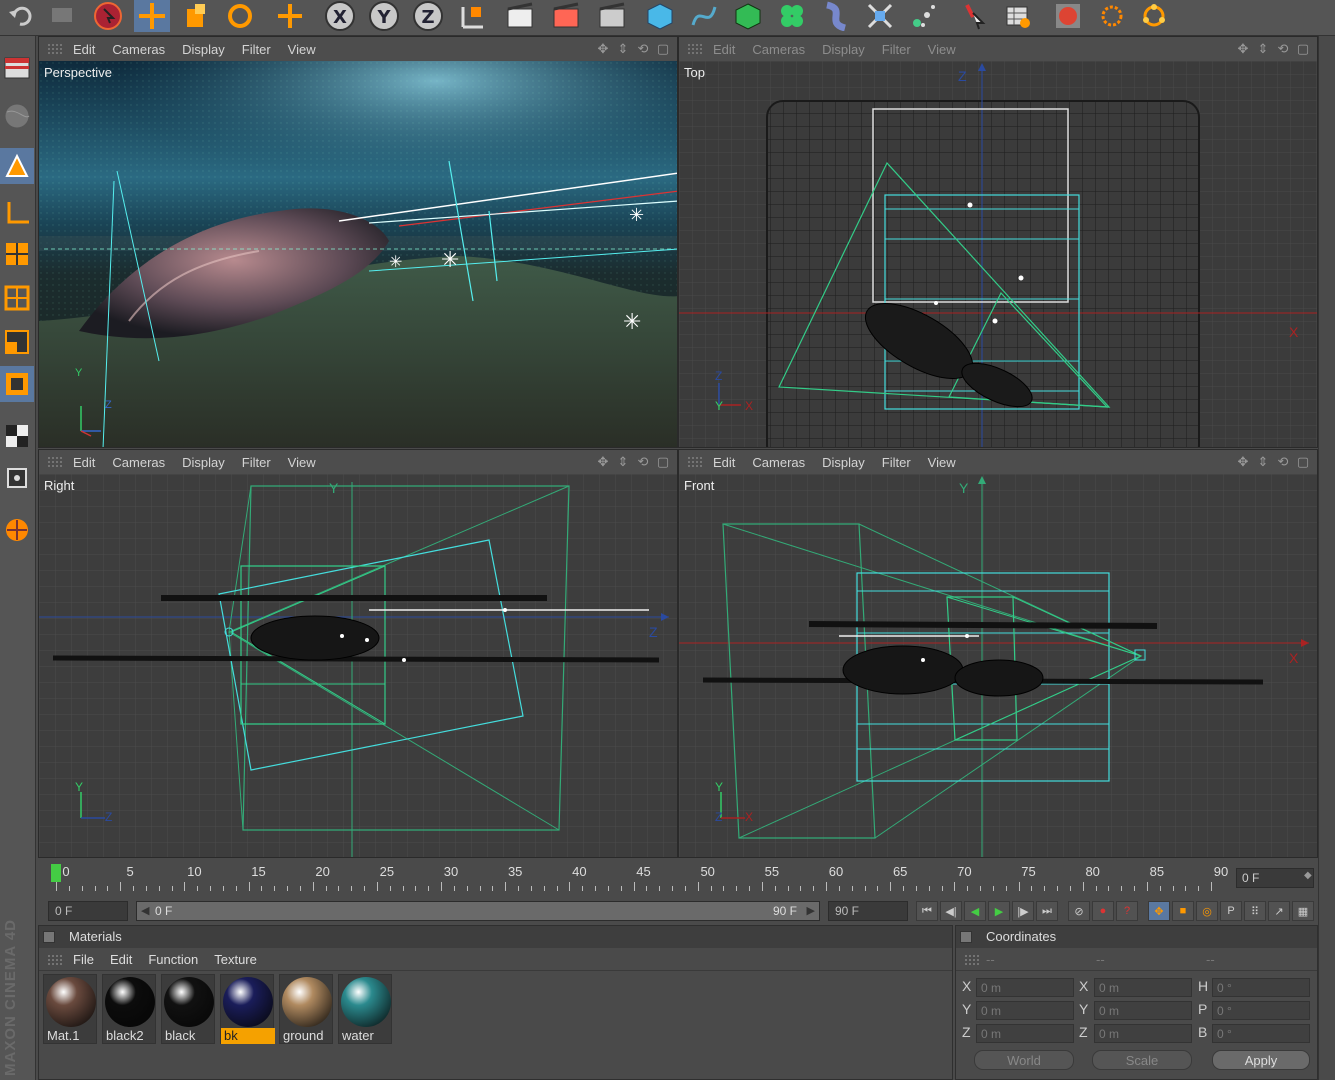 Image resolution: width=1335 pixels, height=1080 pixels. What do you see at coordinates (1143, 1033) in the screenshot?
I see `size-z-field: 0 m` at bounding box center [1143, 1033].